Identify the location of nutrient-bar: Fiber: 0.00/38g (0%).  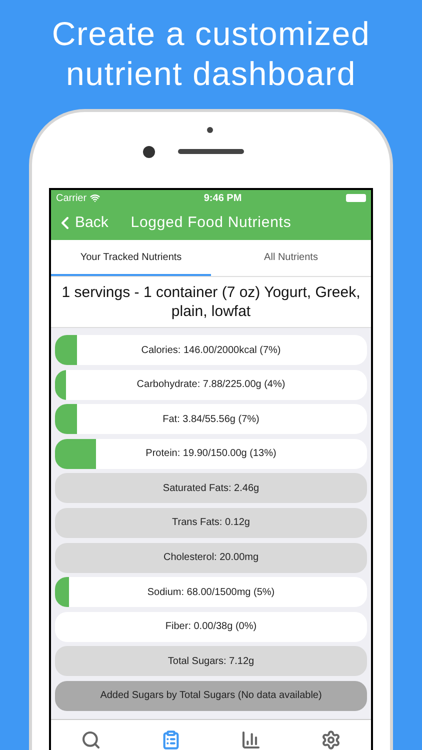
(211, 627).